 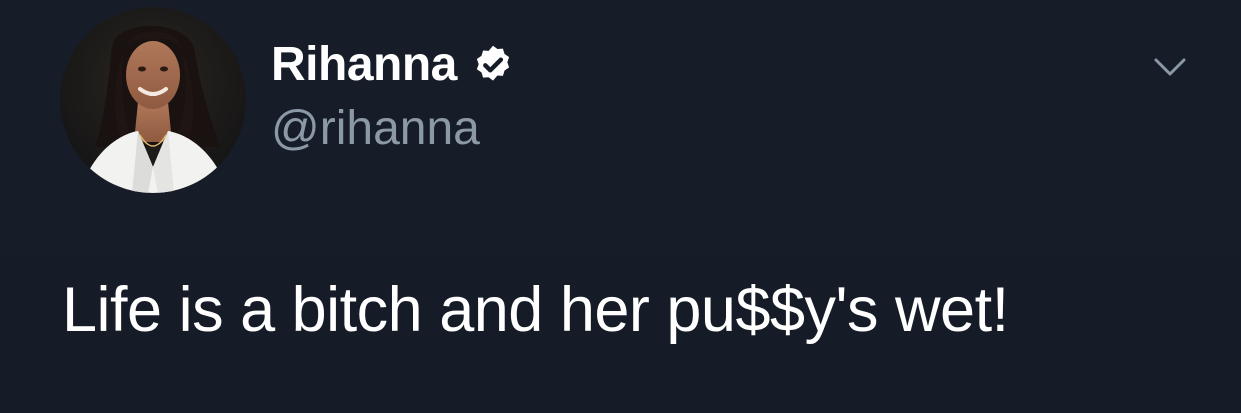 I want to click on author-name-row: Rihanna, so click(x=393, y=65).